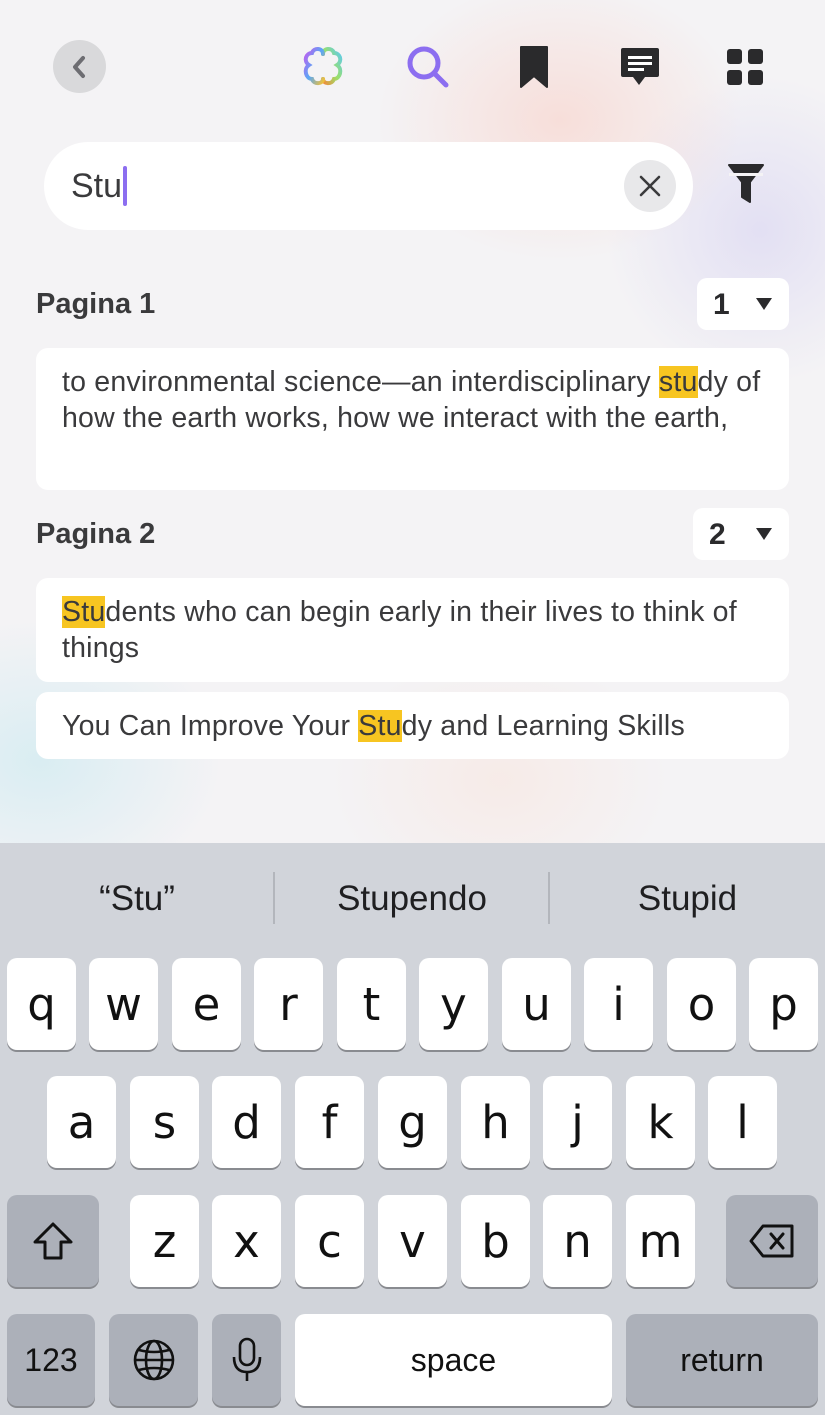 The width and height of the screenshot is (825, 1415). I want to click on search-input: Stu, so click(99, 186).